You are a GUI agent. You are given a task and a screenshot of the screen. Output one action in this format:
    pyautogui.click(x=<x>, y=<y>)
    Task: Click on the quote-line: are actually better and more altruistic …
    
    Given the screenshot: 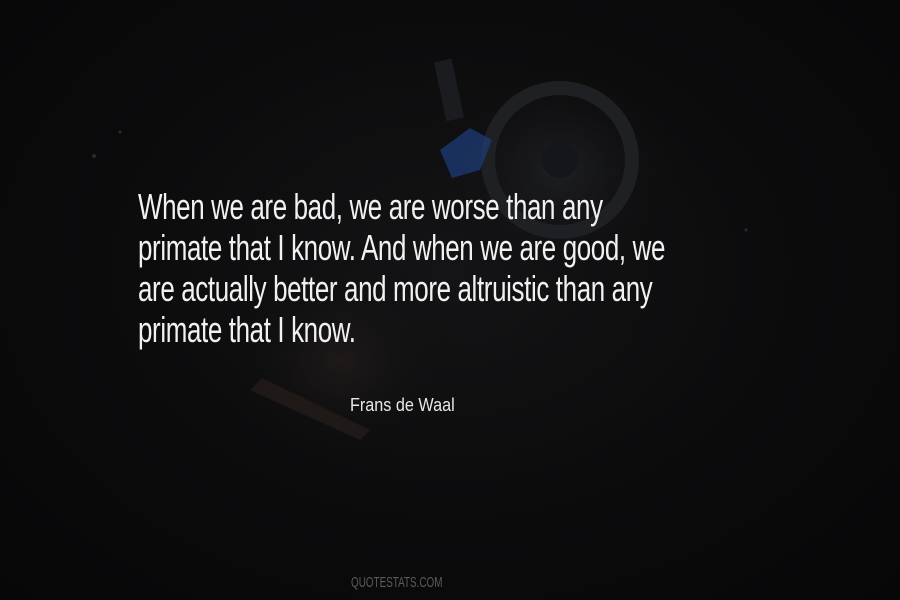 What is the action you would take?
    pyautogui.click(x=395, y=288)
    